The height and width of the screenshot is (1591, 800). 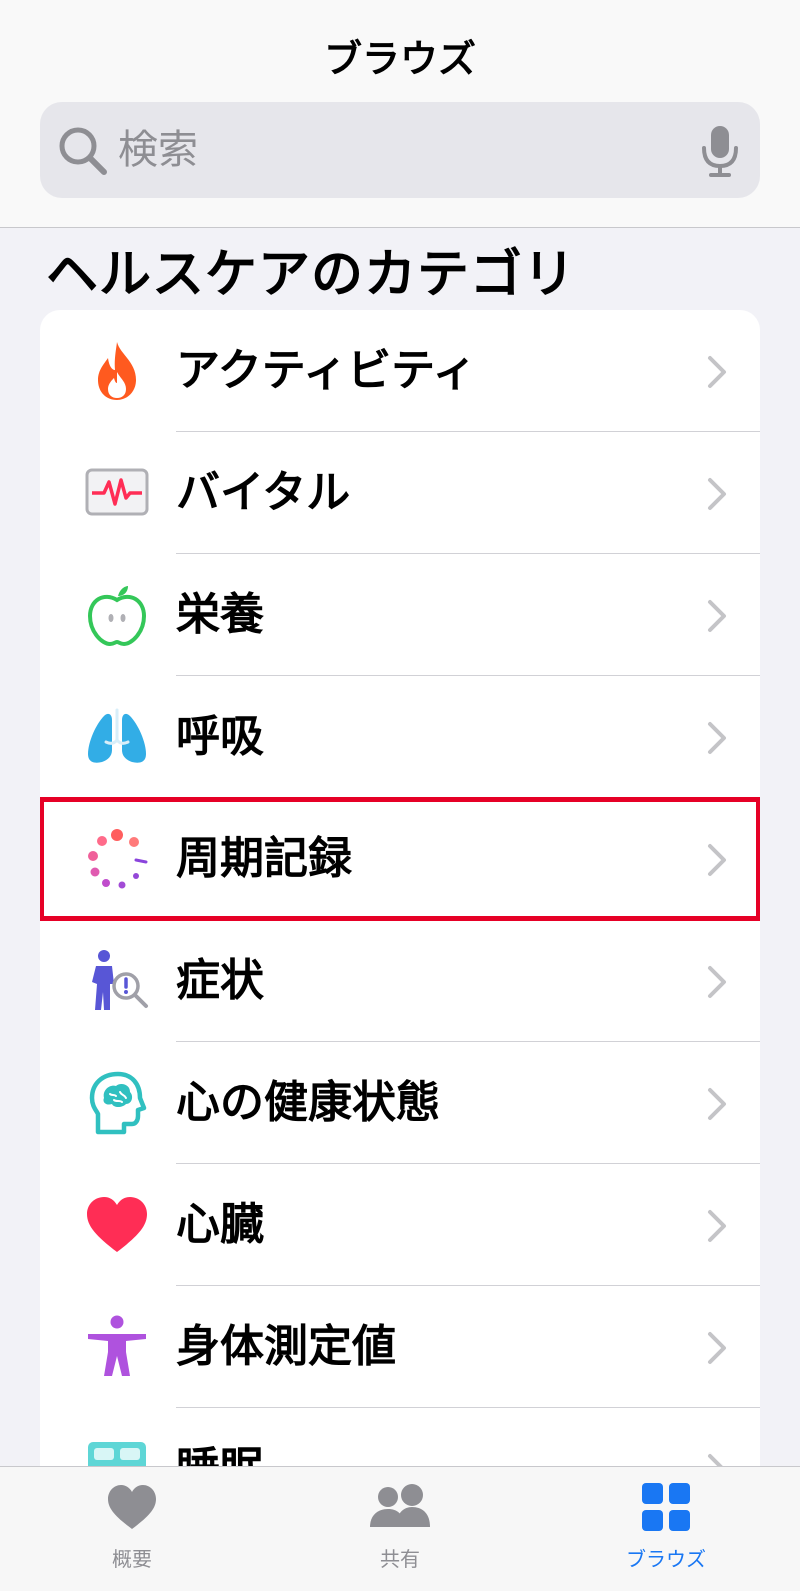 I want to click on tab-summary: 概要, so click(x=132, y=1529).